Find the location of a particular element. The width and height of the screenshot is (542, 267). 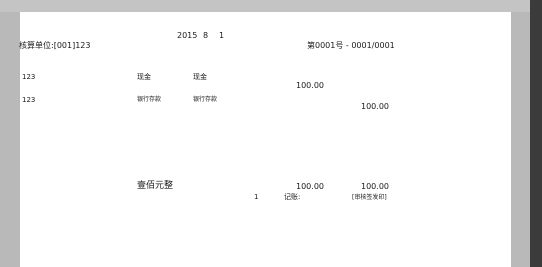

bookkeeper-label: 记账: is located at coordinates (292, 197).